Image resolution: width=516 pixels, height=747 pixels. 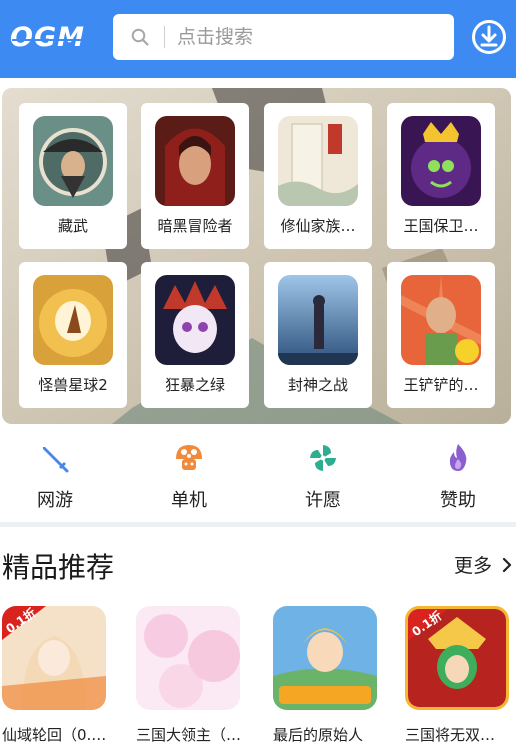 I want to click on category-sponsor: 赞助, so click(x=458, y=476).